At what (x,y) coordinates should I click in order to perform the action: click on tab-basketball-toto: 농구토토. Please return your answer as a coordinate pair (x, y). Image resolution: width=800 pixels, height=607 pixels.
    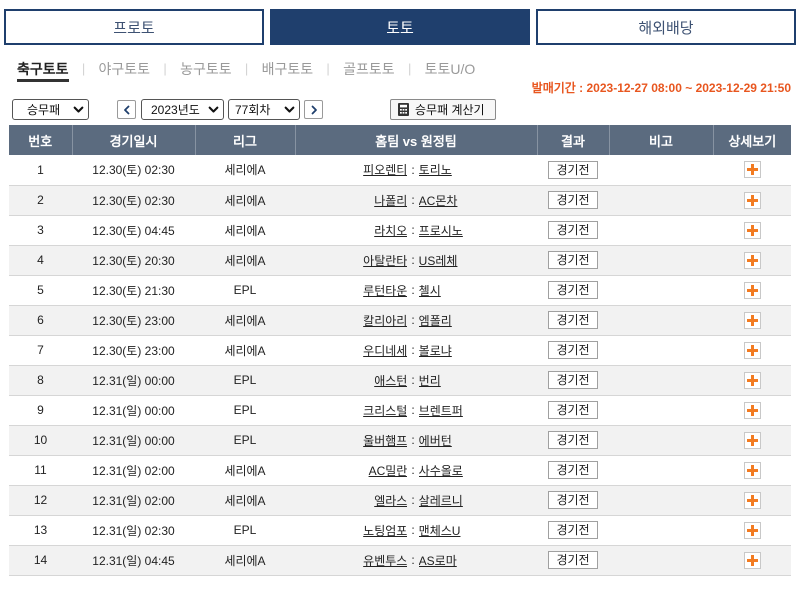
    Looking at the image, I should click on (206, 69).